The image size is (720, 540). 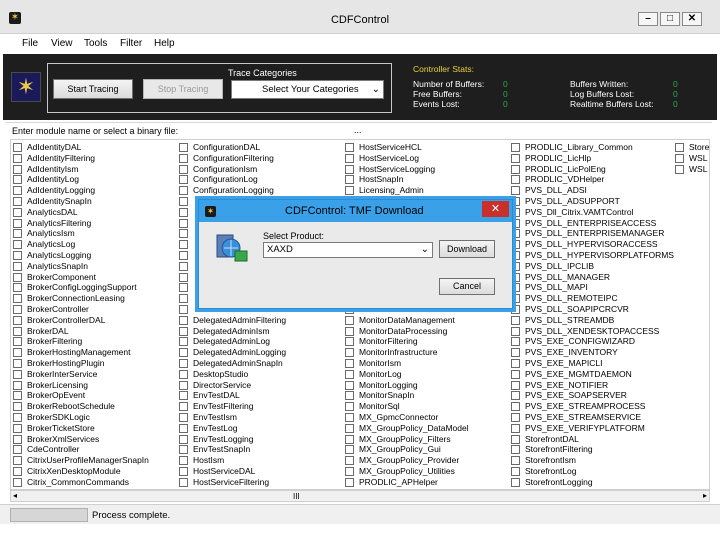 What do you see at coordinates (164, 43) in the screenshot?
I see `menu-help: Help` at bounding box center [164, 43].